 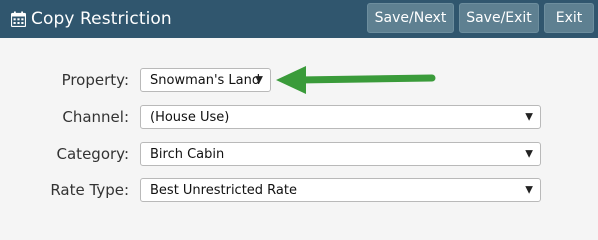 What do you see at coordinates (223, 190) in the screenshot?
I see `rate-type-select-value: Best Unrestricted Rate` at bounding box center [223, 190].